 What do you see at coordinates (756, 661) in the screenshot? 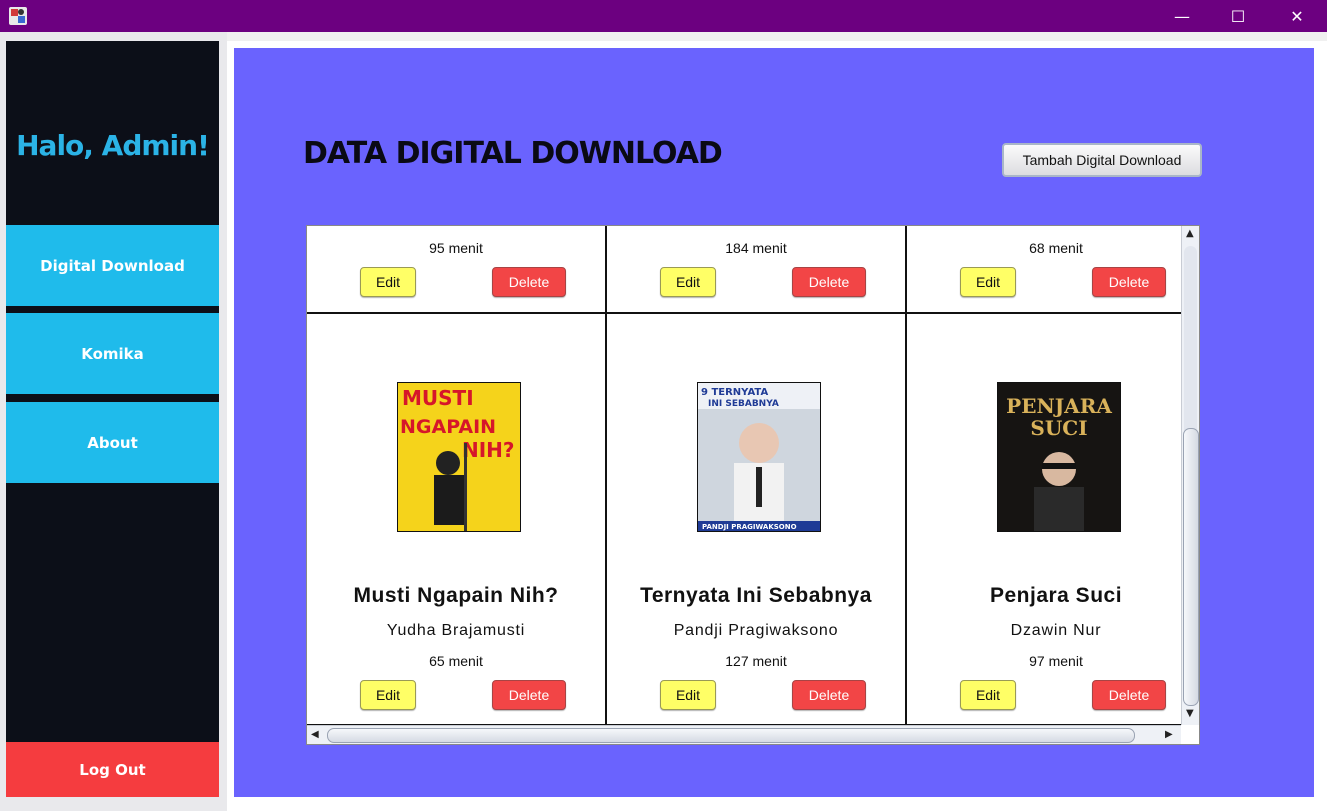
I see `card-duration: 127 menit` at bounding box center [756, 661].